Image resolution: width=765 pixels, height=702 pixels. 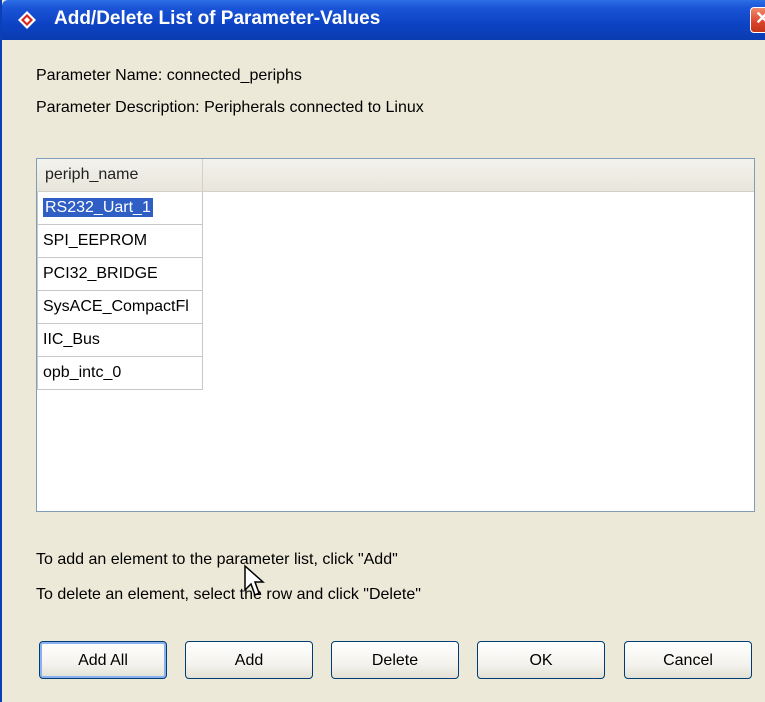 What do you see at coordinates (120, 373) in the screenshot?
I see `table-row: opb_intc_0` at bounding box center [120, 373].